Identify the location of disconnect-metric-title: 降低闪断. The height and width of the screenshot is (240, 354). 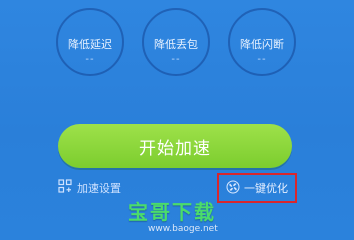
(262, 44).